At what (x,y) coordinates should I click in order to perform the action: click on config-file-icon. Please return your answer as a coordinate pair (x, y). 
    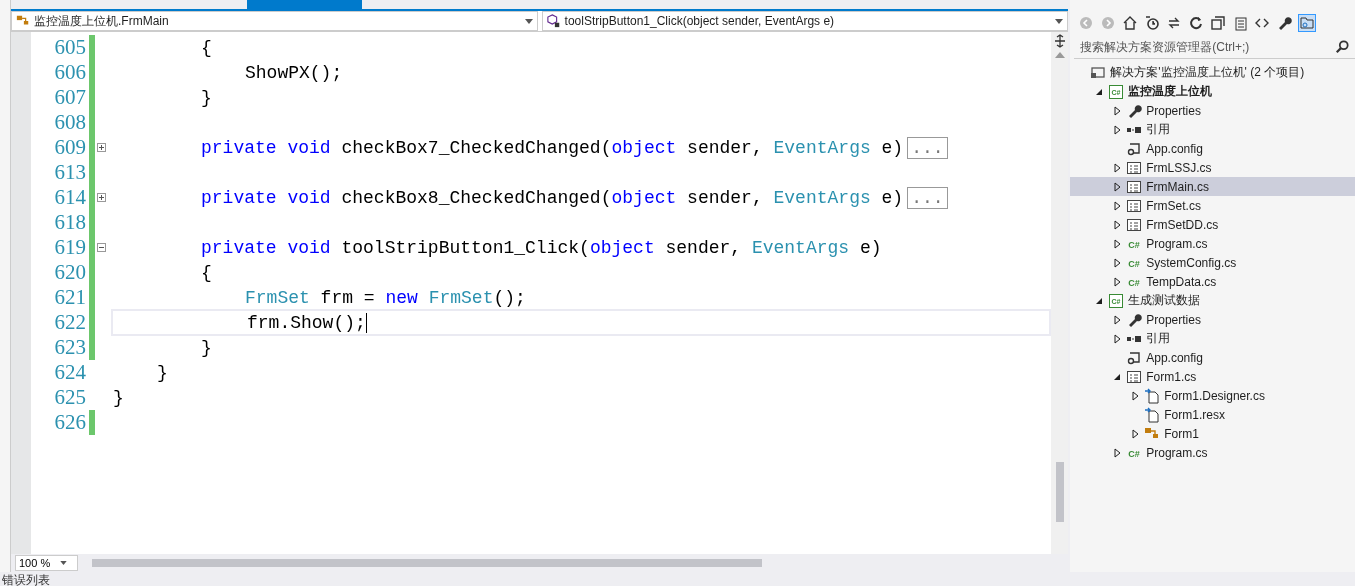
    Looking at the image, I should click on (1134, 357).